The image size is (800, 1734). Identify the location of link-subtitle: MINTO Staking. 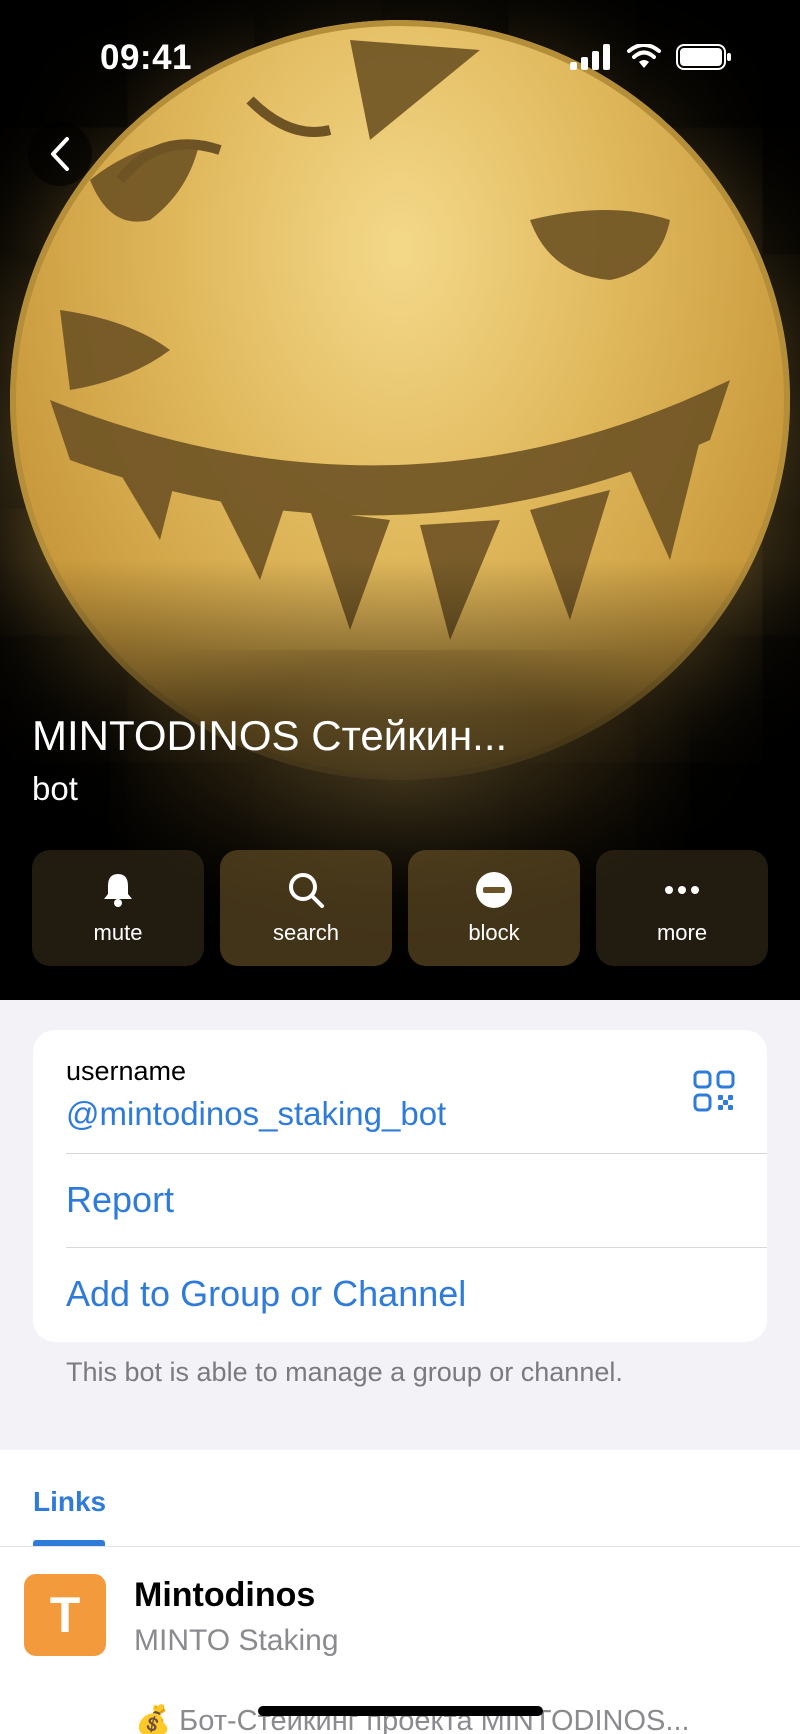
(236, 1640).